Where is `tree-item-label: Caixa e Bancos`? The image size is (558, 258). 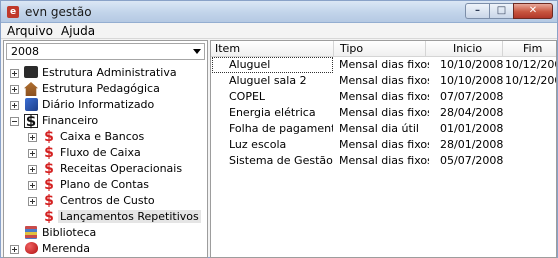
tree-item-label: Caixa e Bancos is located at coordinates (102, 136).